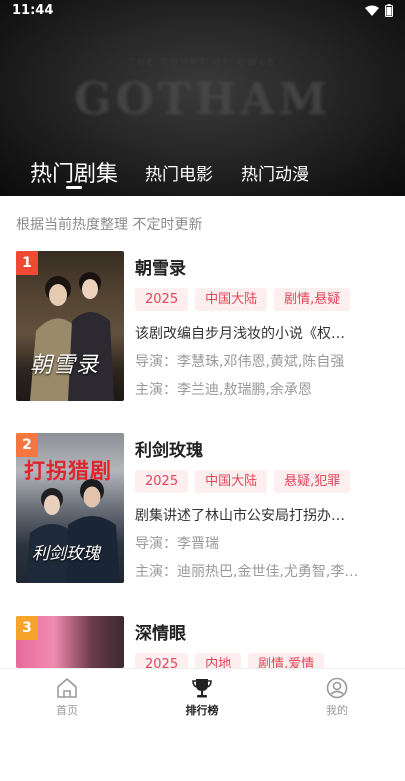  I want to click on item-director: 导演：李晋瑞, so click(177, 544).